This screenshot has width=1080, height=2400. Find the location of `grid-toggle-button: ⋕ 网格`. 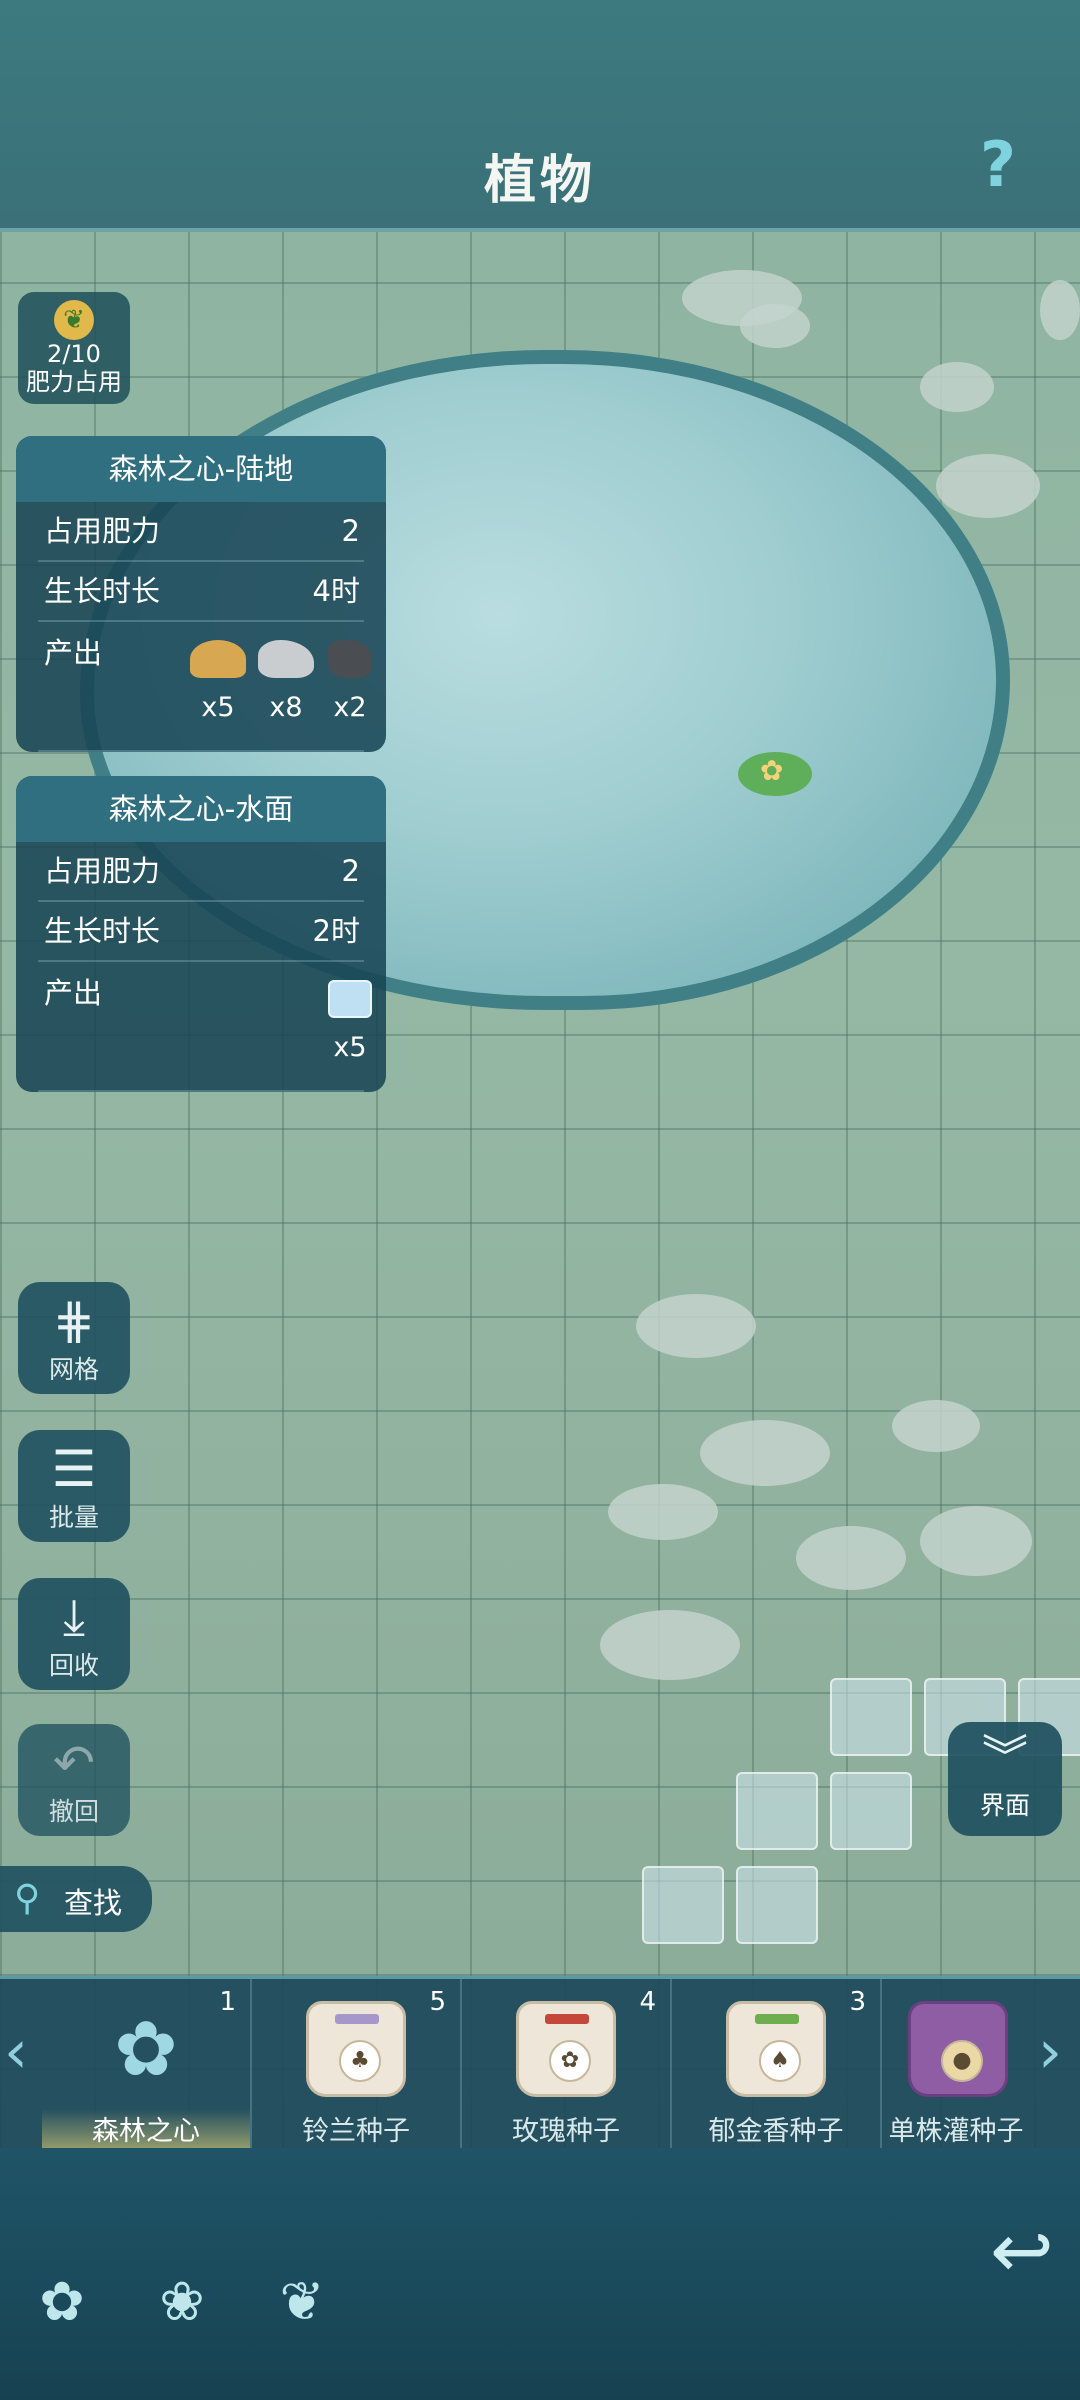

grid-toggle-button: ⋕ 网格 is located at coordinates (74, 1338).